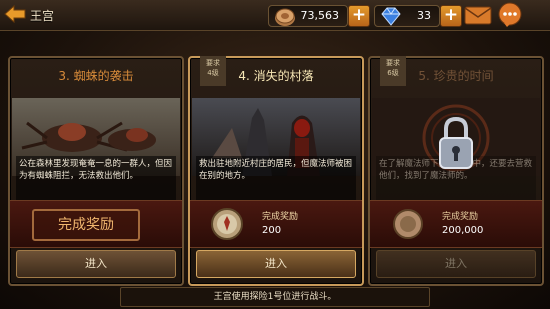 This screenshot has width=550, height=309. What do you see at coordinates (272, 230) in the screenshot?
I see `reward-value: 200` at bounding box center [272, 230].